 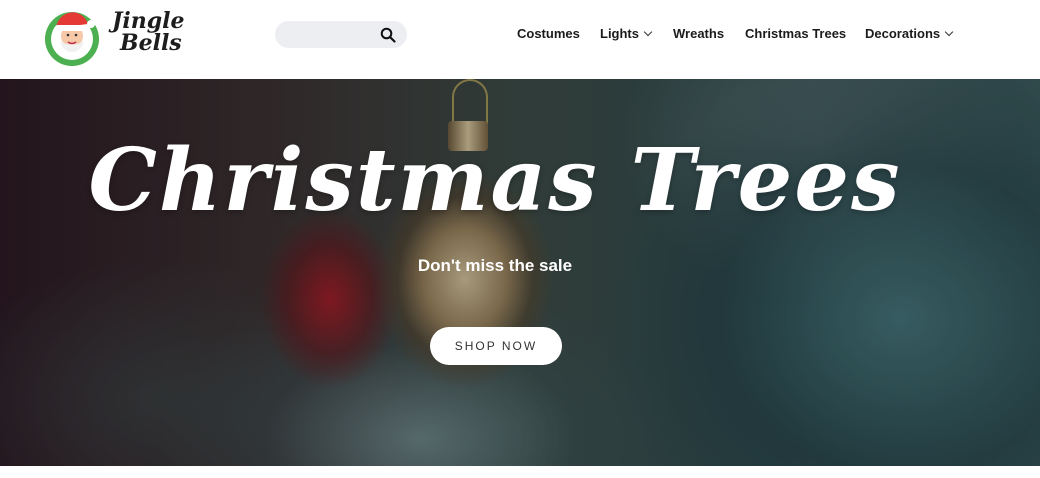 What do you see at coordinates (903, 33) in the screenshot?
I see `nav-item-label: Decorations` at bounding box center [903, 33].